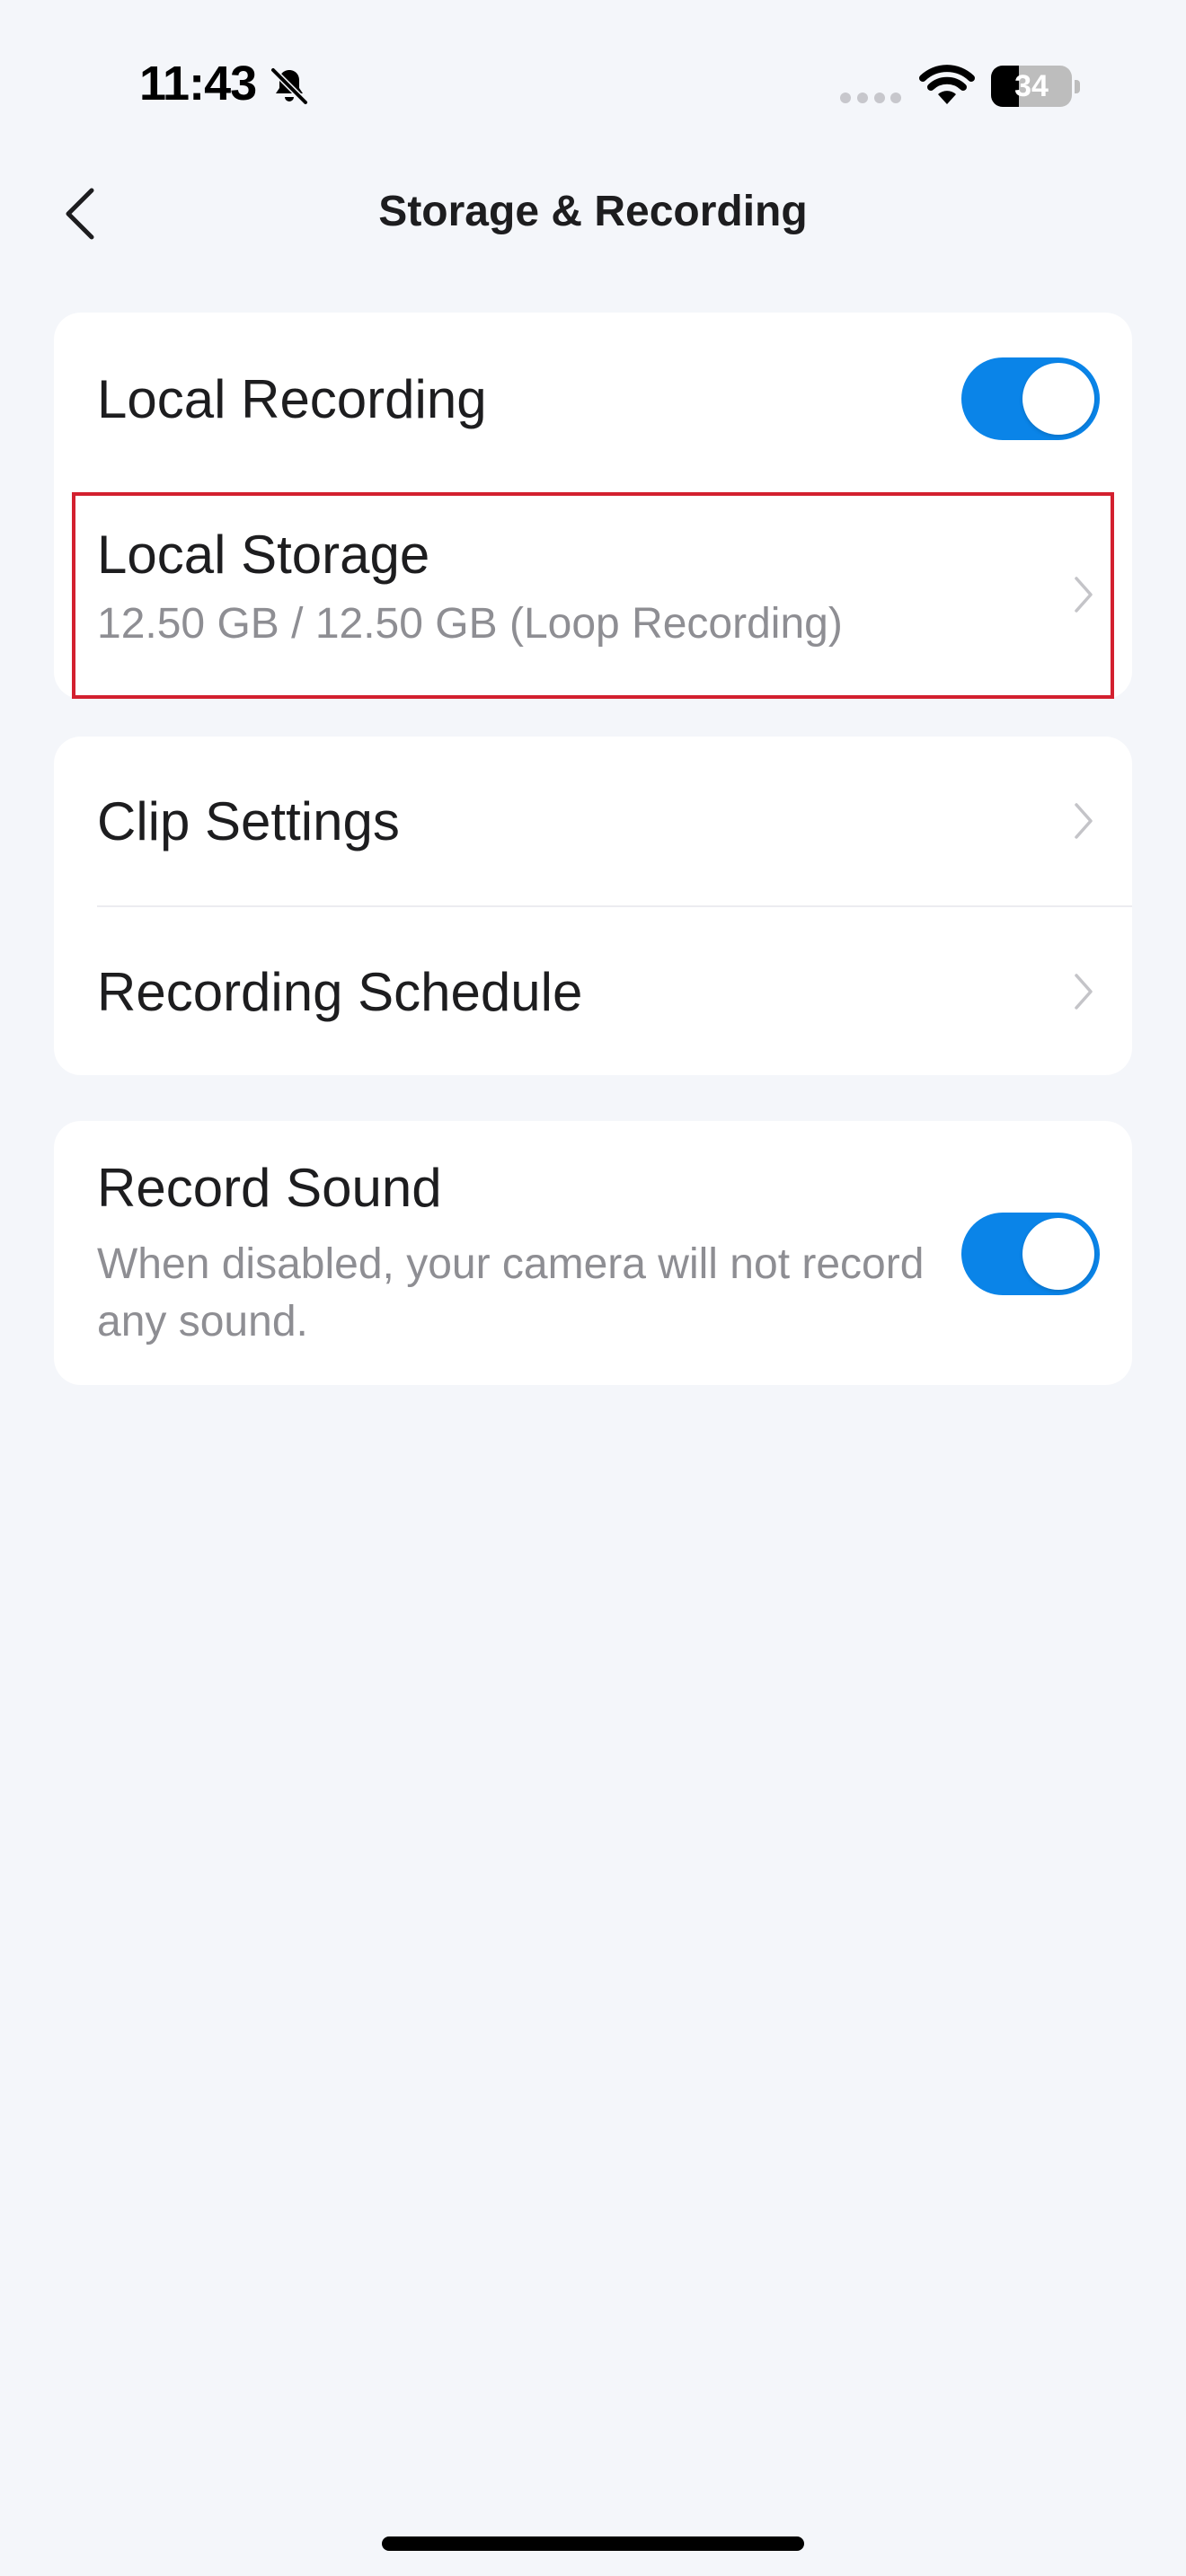 This screenshot has width=1186, height=2576. Describe the element at coordinates (593, 85) in the screenshot. I see `status-bar: 11:43 34` at that location.